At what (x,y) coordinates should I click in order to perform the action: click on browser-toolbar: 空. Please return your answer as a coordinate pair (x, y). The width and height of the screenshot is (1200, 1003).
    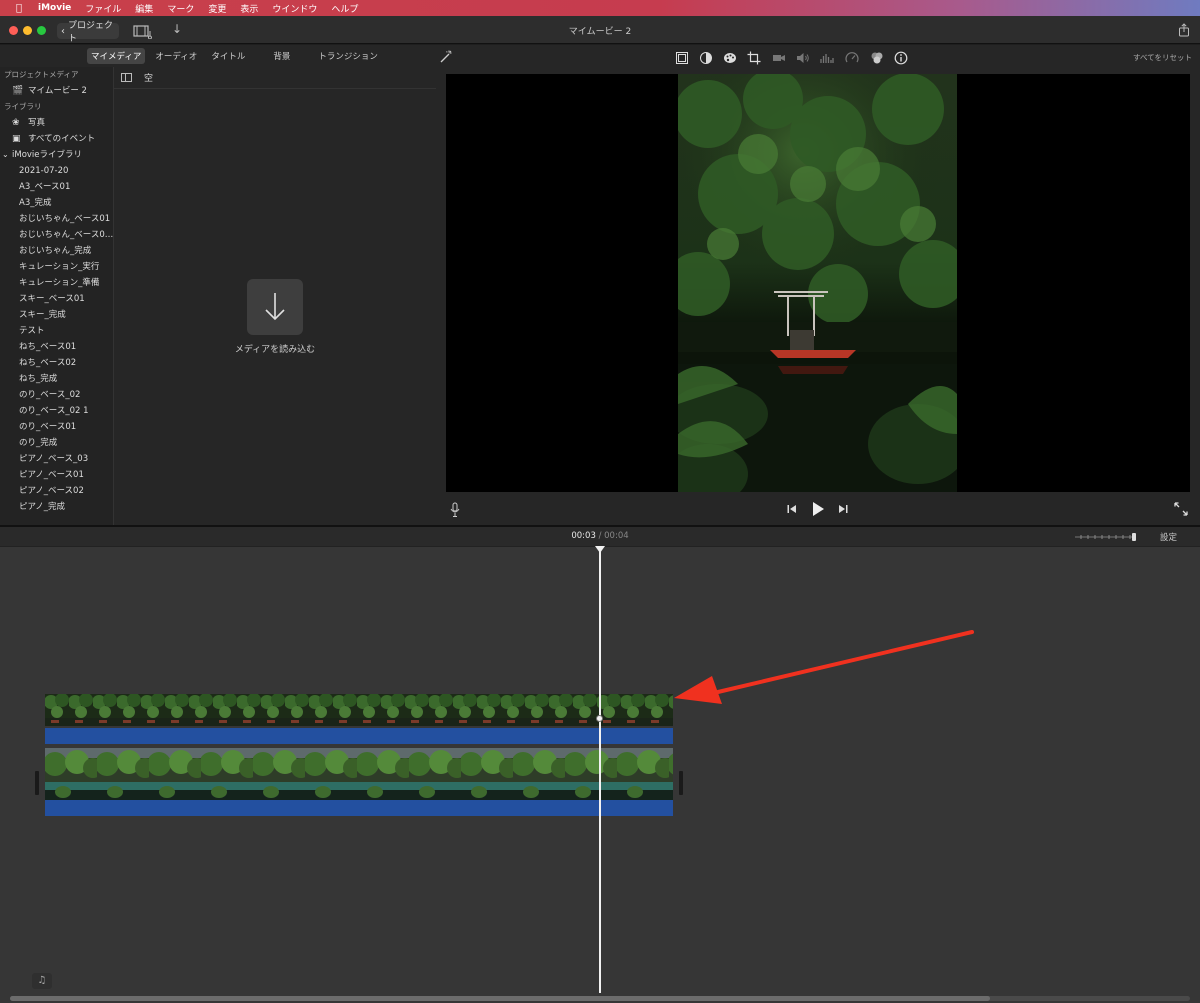
    Looking at the image, I should click on (275, 78).